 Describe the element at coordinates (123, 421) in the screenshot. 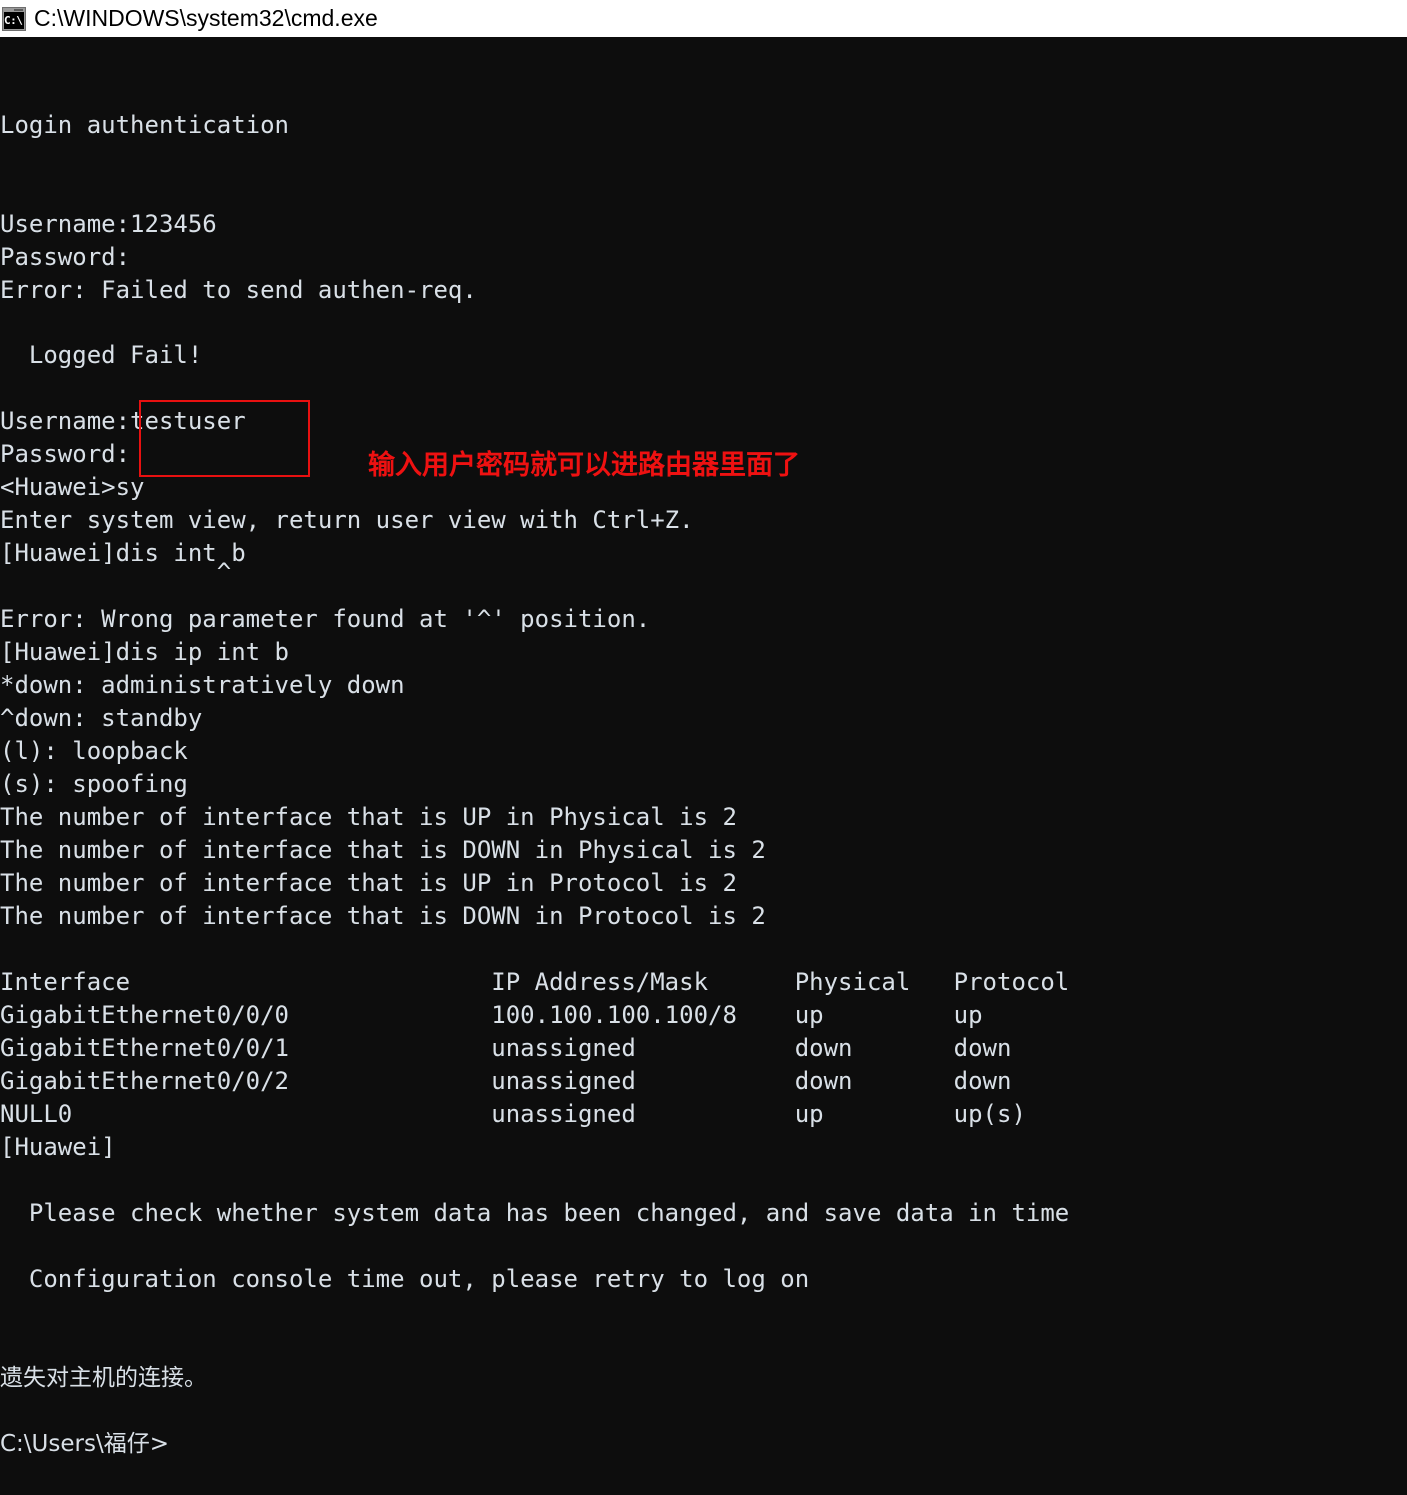

I see `console-line: Username:testuser` at that location.